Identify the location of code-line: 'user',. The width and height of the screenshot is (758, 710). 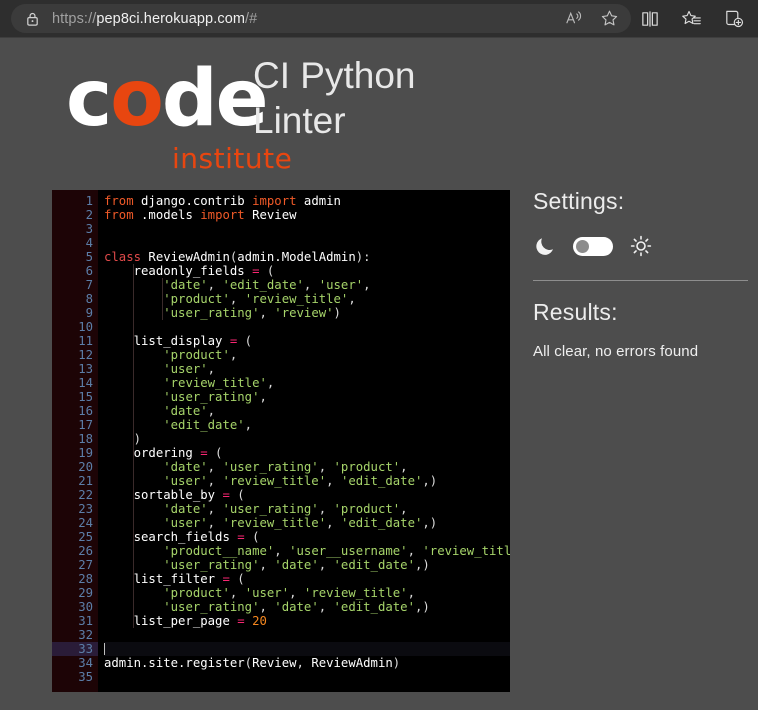
(307, 369).